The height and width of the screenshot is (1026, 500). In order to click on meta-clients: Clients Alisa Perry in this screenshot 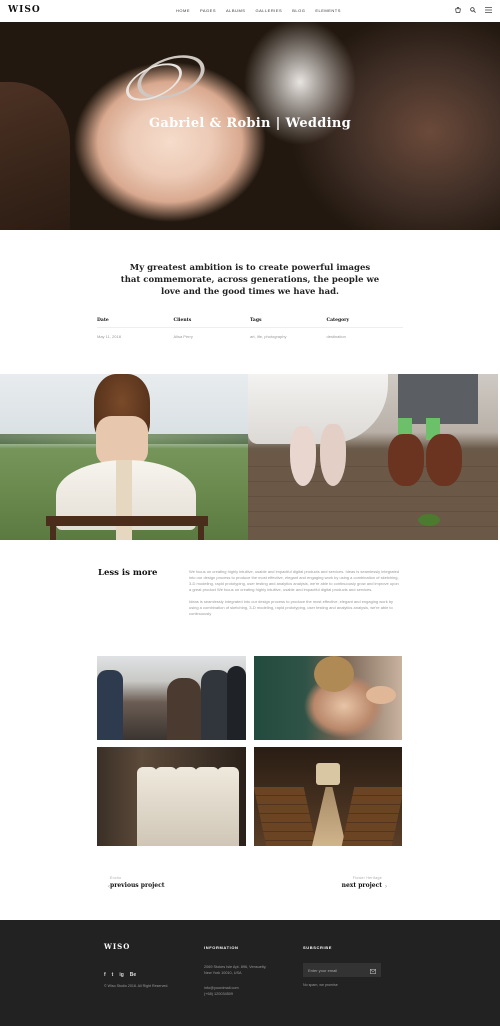, I will do `click(211, 328)`.